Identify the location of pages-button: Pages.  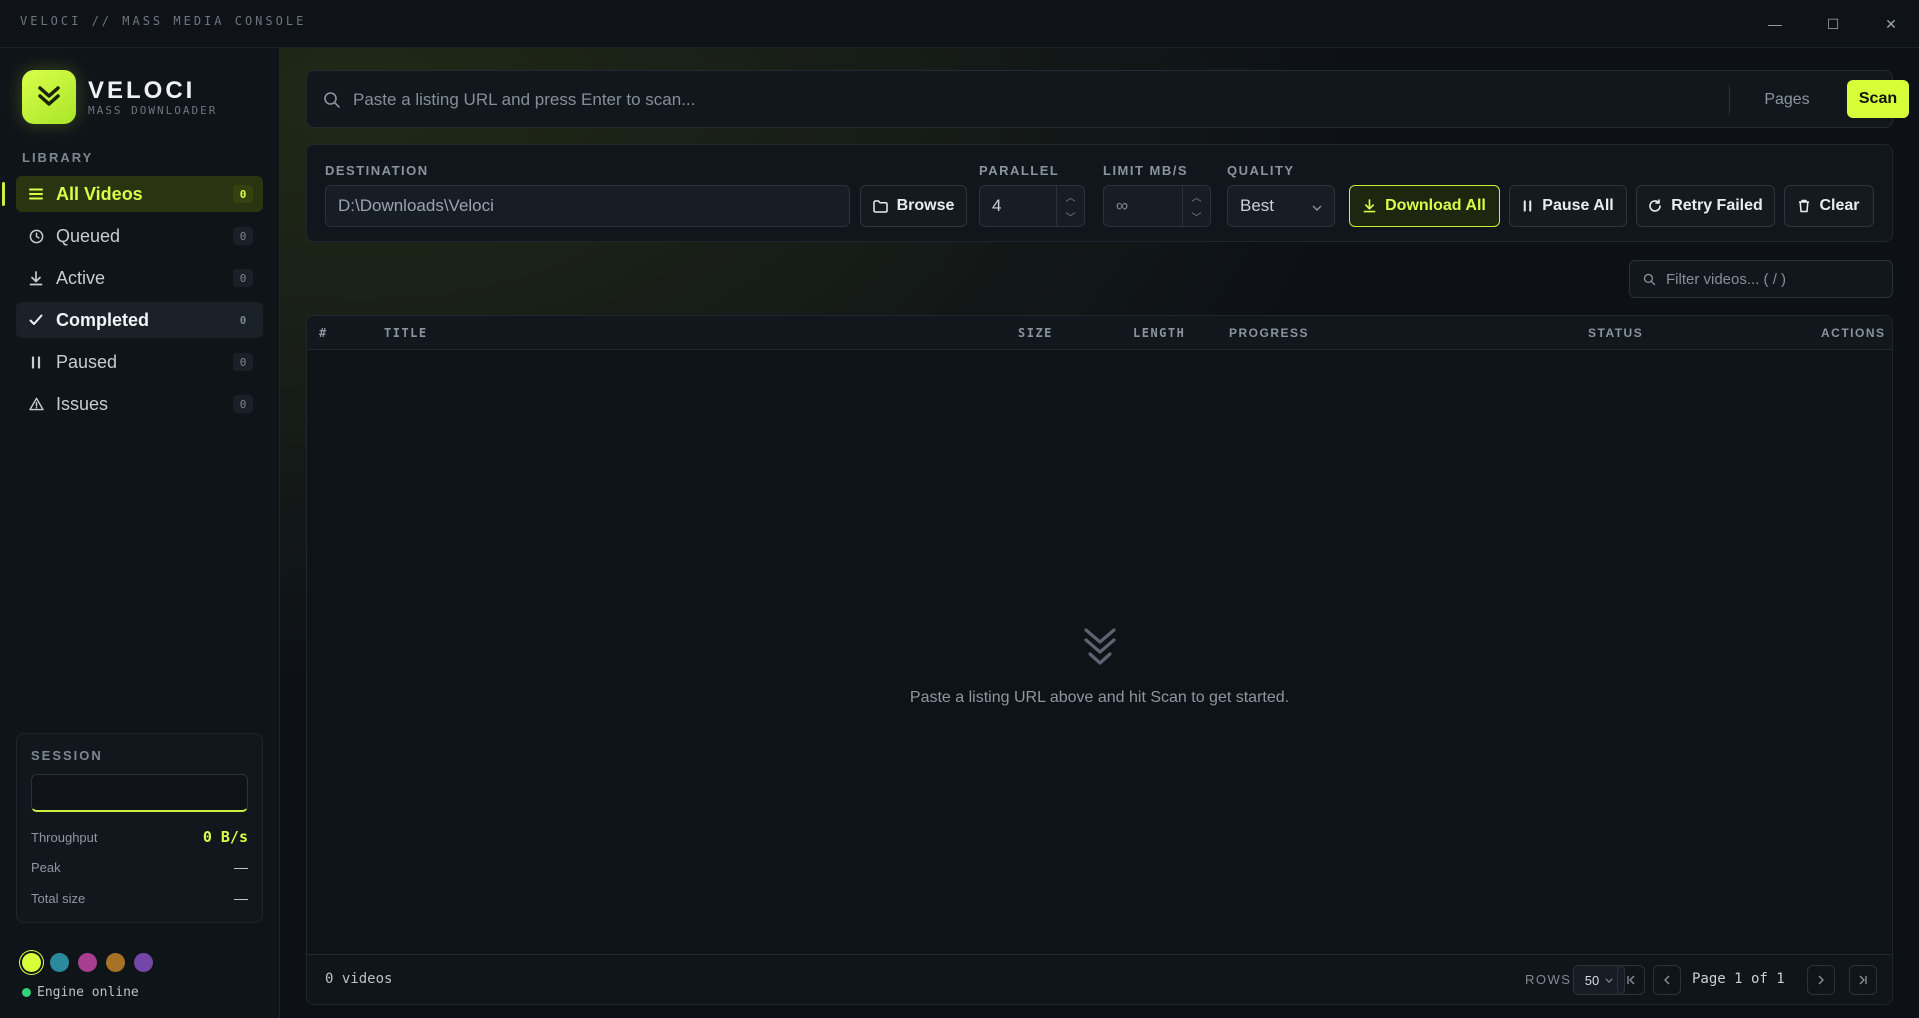
(1787, 100).